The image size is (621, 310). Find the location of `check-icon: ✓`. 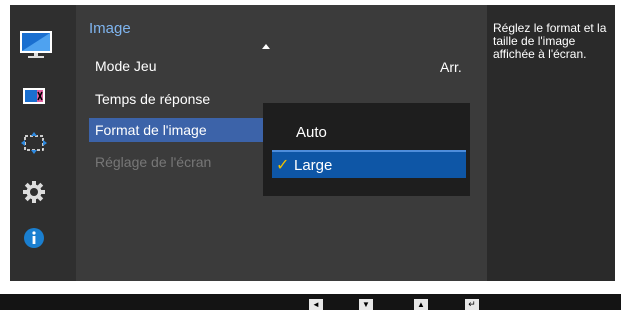

check-icon: ✓ is located at coordinates (283, 165).